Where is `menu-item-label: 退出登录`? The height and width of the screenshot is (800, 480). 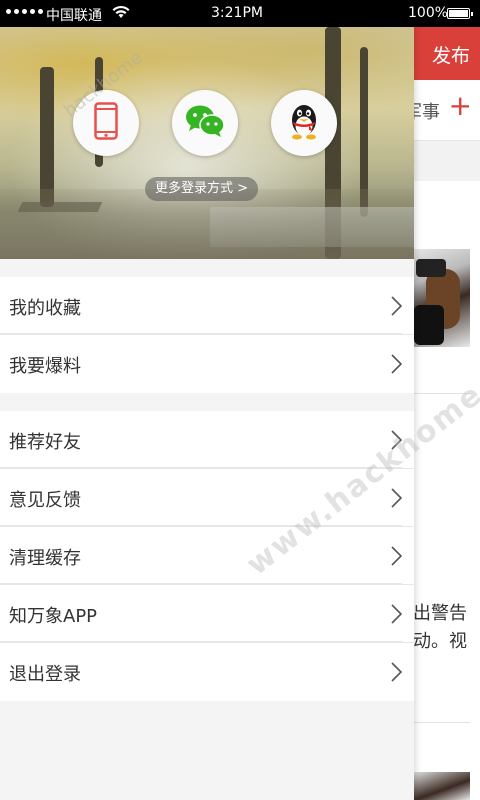
menu-item-label: 退出登录 is located at coordinates (45, 674).